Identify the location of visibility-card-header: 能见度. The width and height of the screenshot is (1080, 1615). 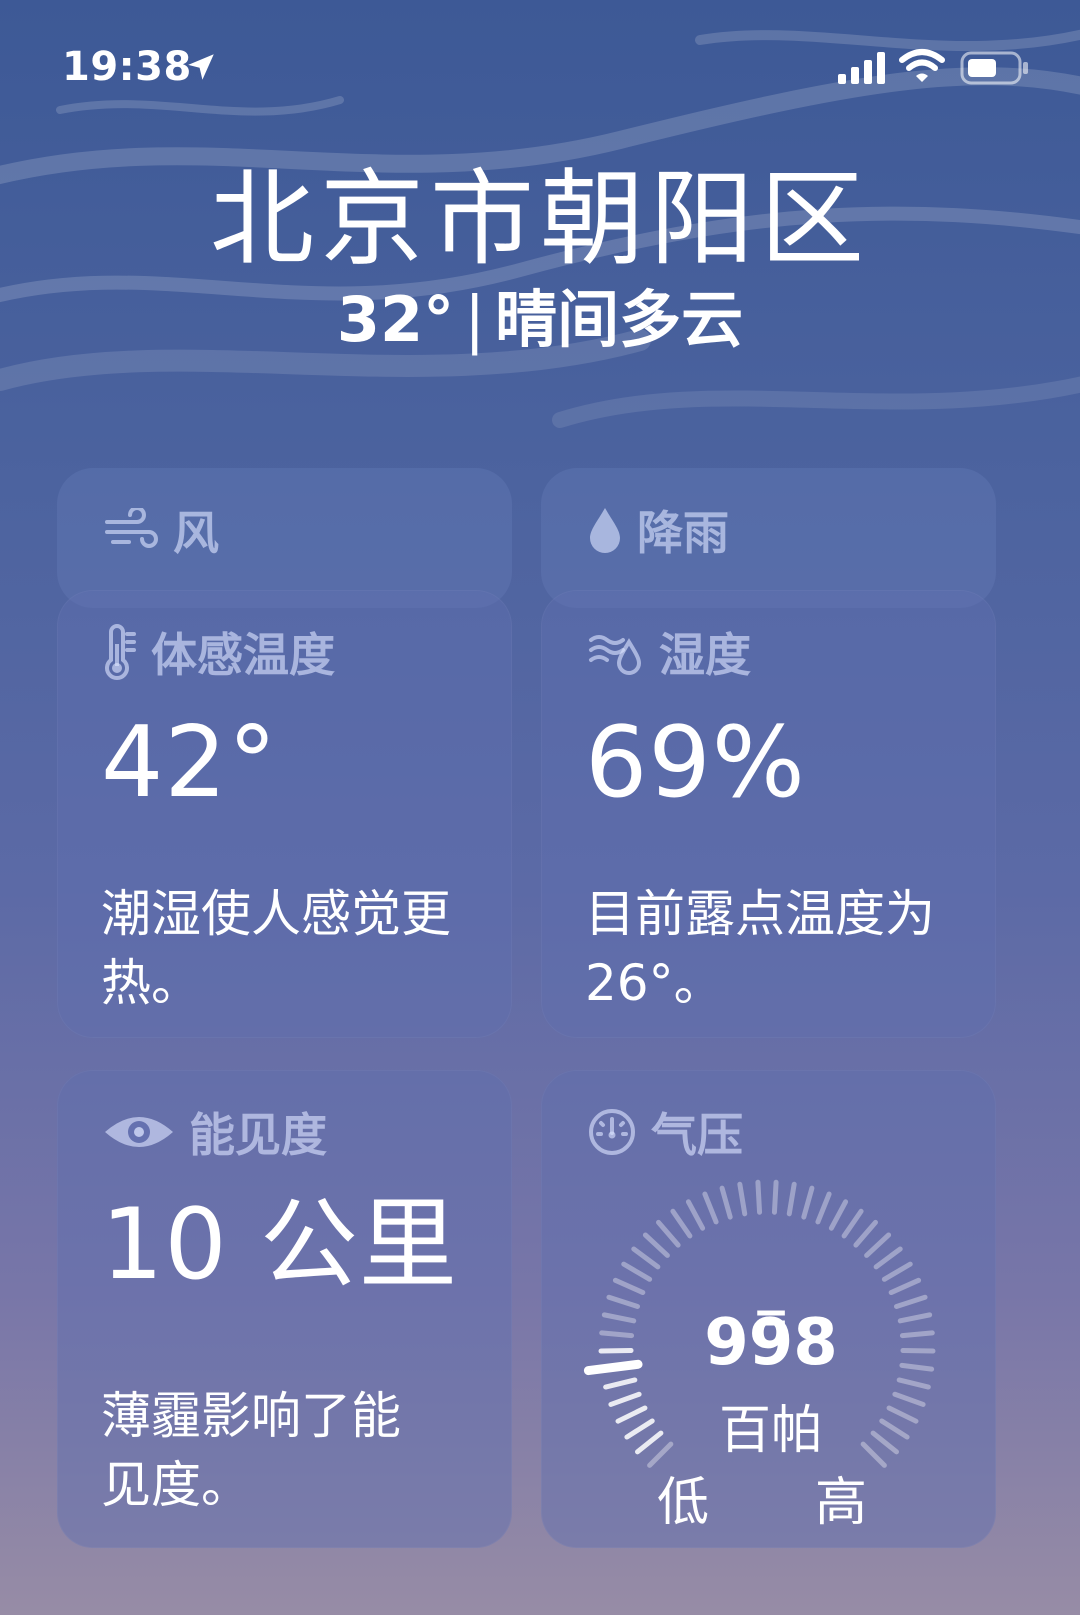
(215, 1132).